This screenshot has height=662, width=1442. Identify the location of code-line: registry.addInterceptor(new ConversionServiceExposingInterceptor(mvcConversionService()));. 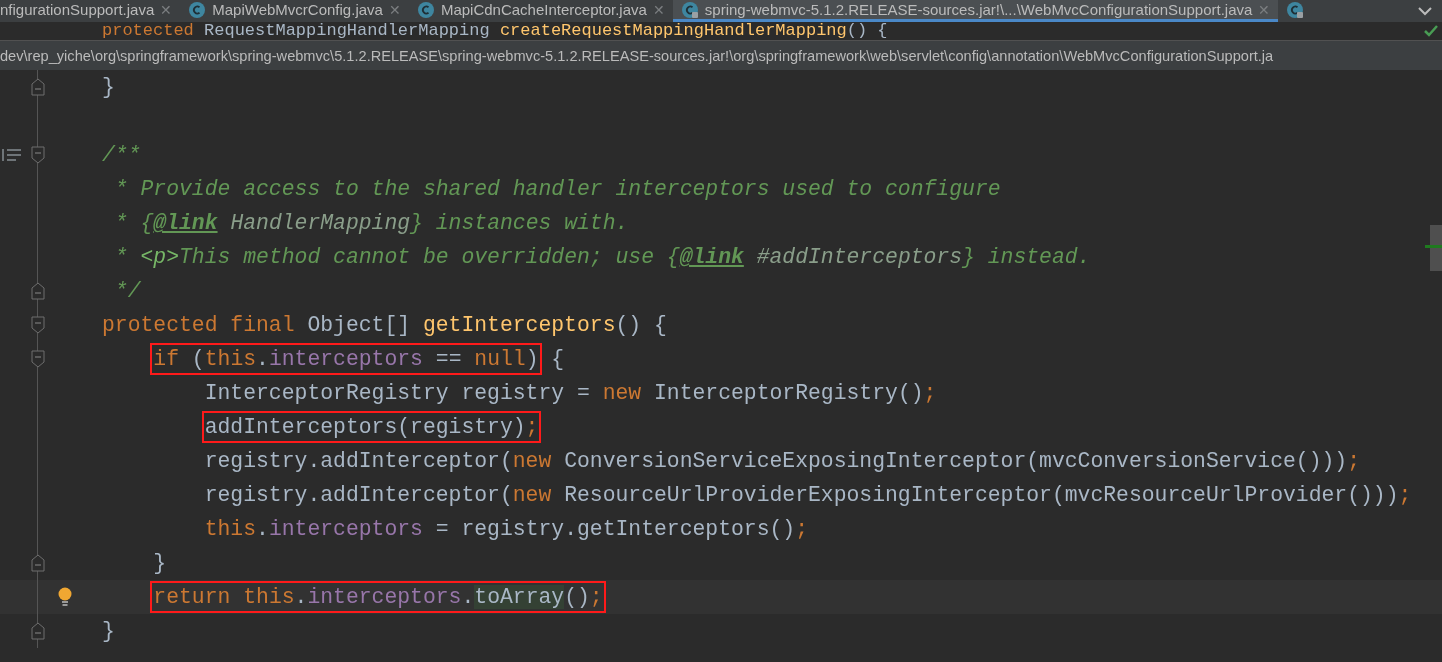
(782, 461).